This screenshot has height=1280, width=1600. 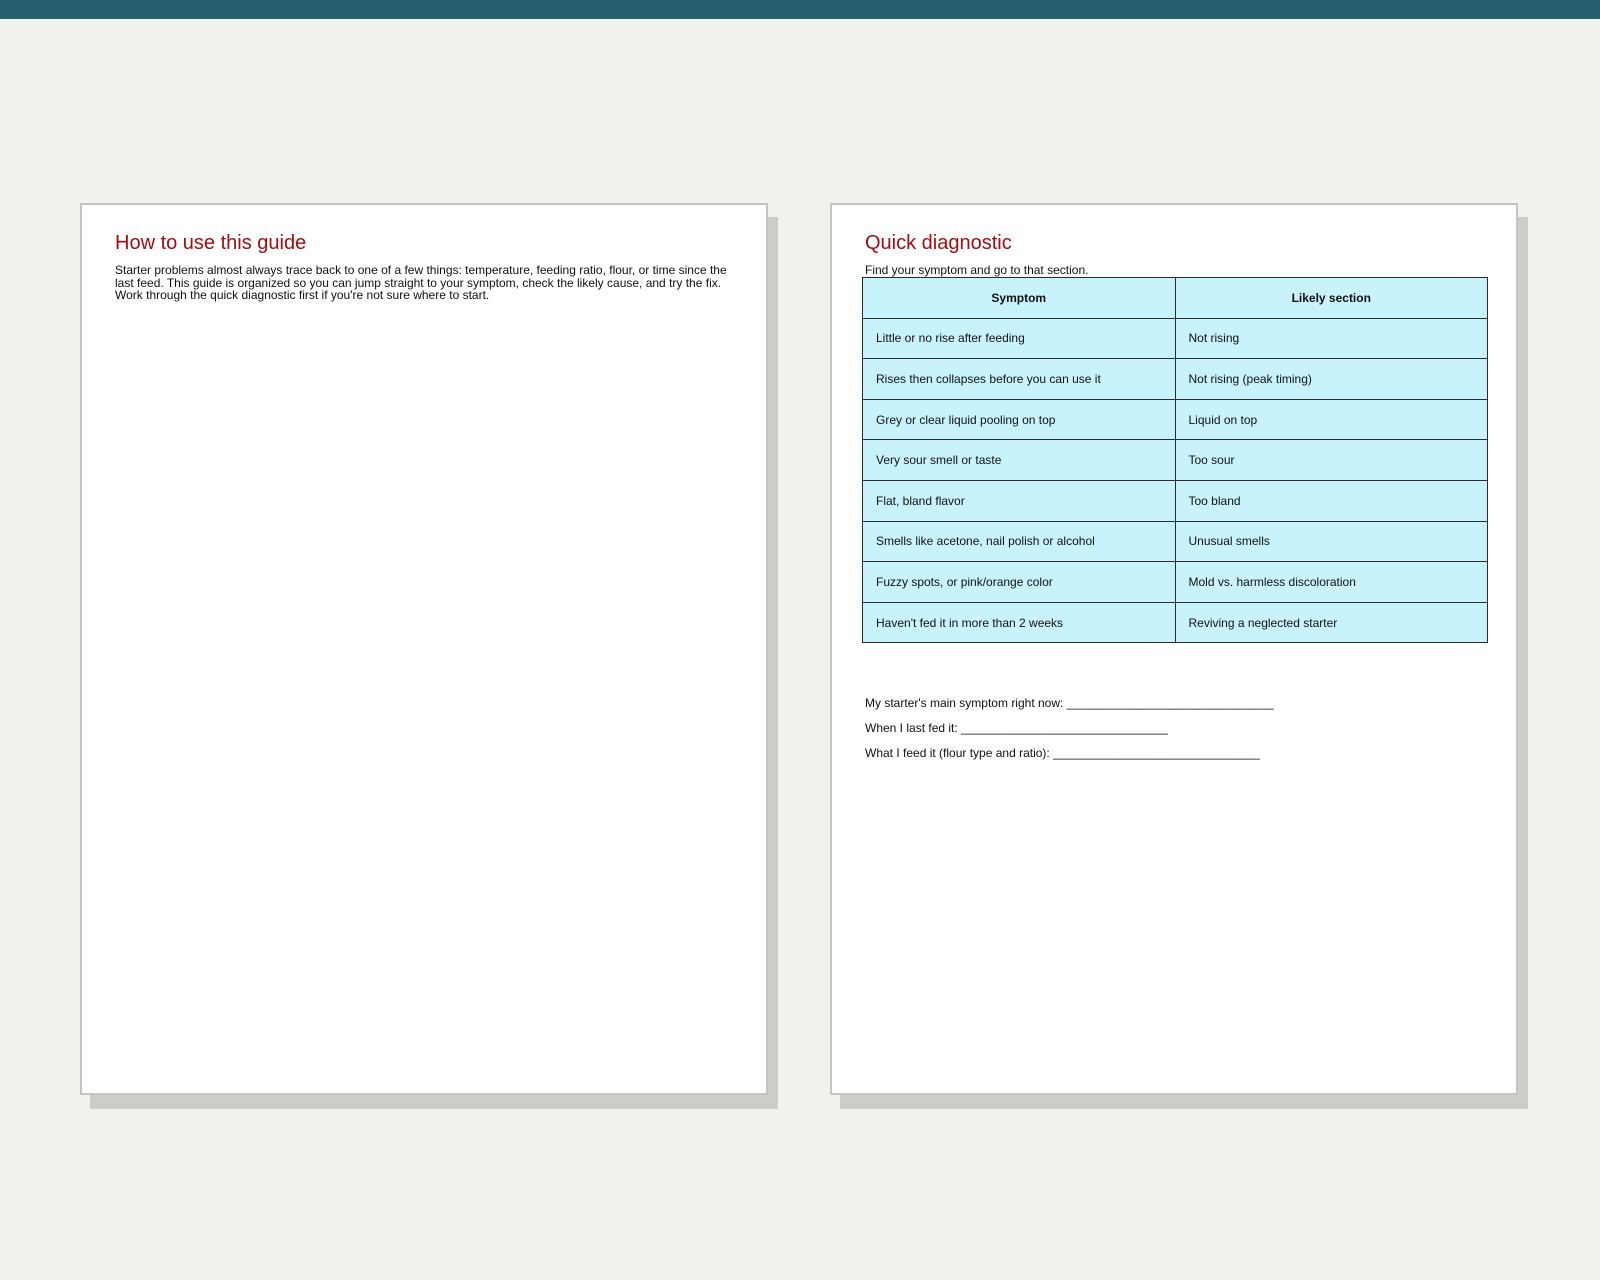 I want to click on table-header-row: Symptom Likely section, so click(x=1175, y=298).